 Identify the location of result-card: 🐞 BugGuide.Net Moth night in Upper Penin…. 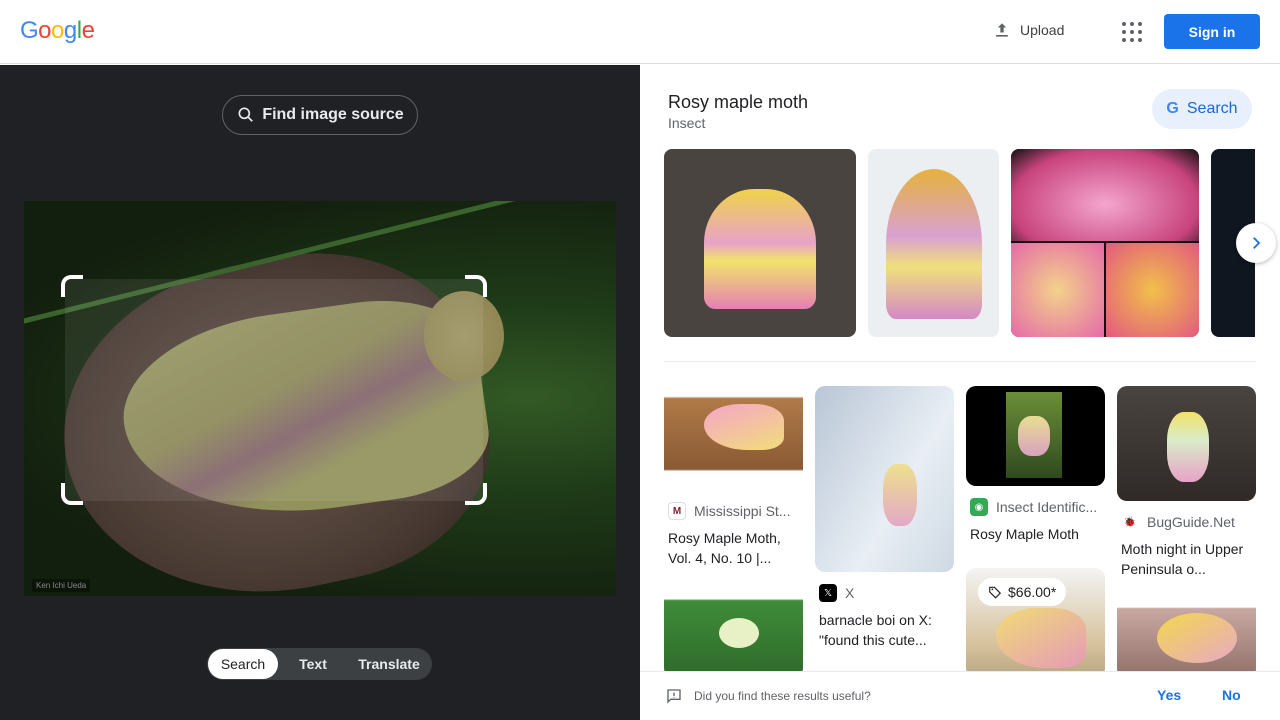
(1186, 482).